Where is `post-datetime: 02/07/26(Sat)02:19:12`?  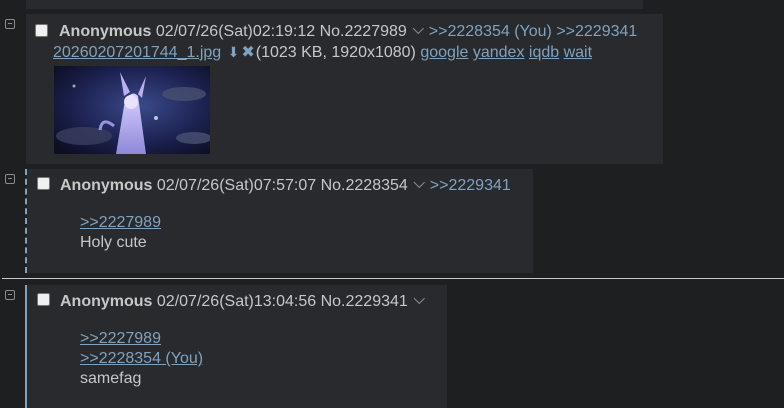
post-datetime: 02/07/26(Sat)02:19:12 is located at coordinates (235, 31).